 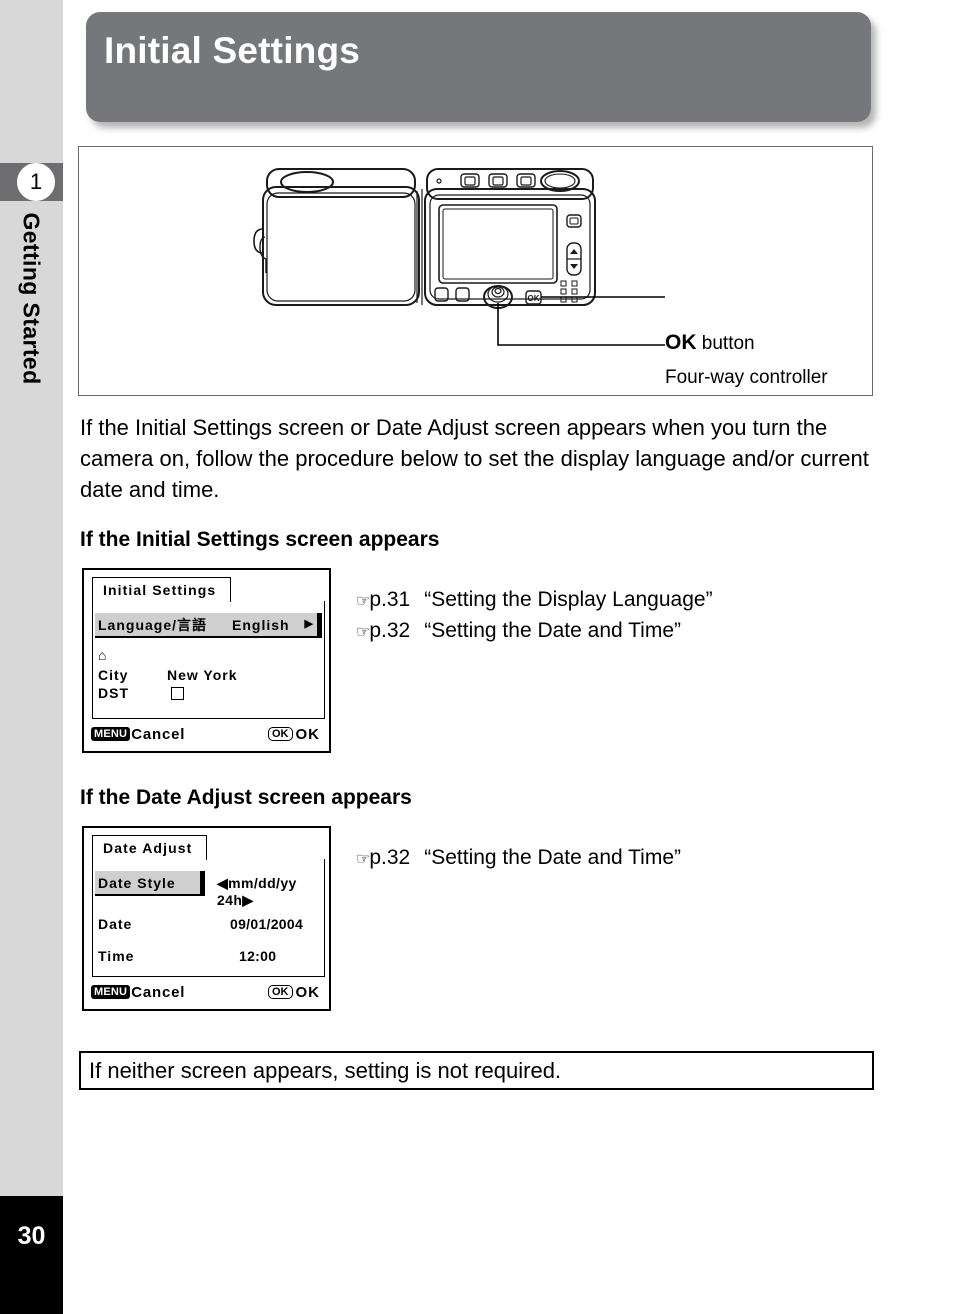 I want to click on camera-diagram: OK, so click(x=459, y=257).